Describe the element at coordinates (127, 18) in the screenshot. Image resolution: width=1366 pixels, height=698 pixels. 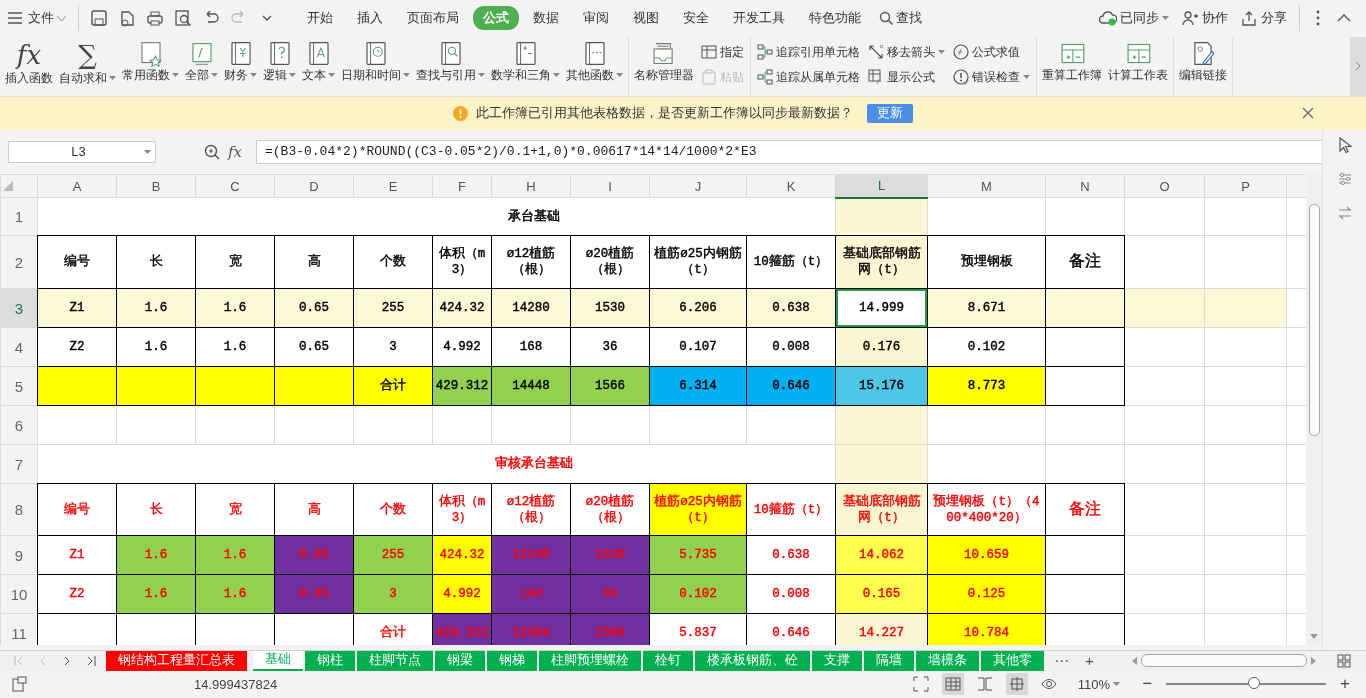
I see `export-icon` at that location.